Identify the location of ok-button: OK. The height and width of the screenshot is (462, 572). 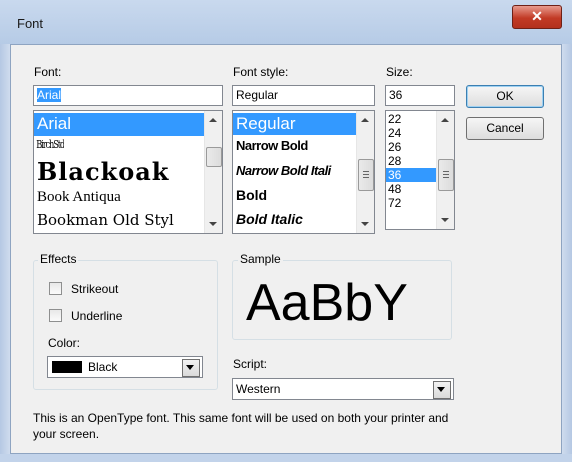
(505, 96).